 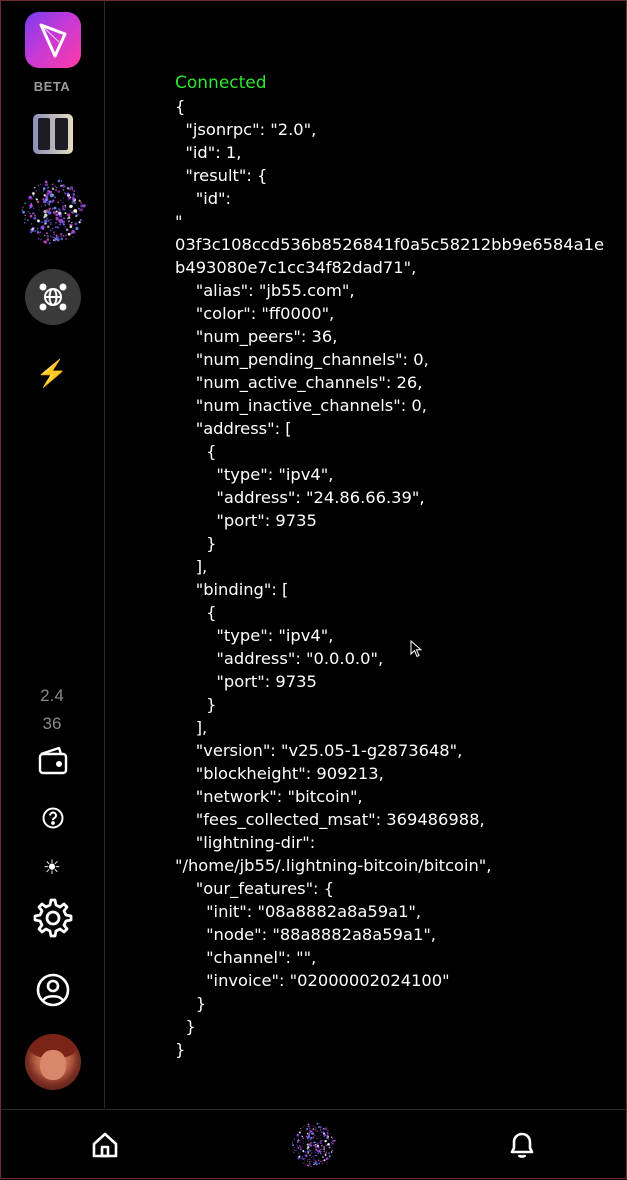 What do you see at coordinates (53, 1065) in the screenshot?
I see `avatar-face` at bounding box center [53, 1065].